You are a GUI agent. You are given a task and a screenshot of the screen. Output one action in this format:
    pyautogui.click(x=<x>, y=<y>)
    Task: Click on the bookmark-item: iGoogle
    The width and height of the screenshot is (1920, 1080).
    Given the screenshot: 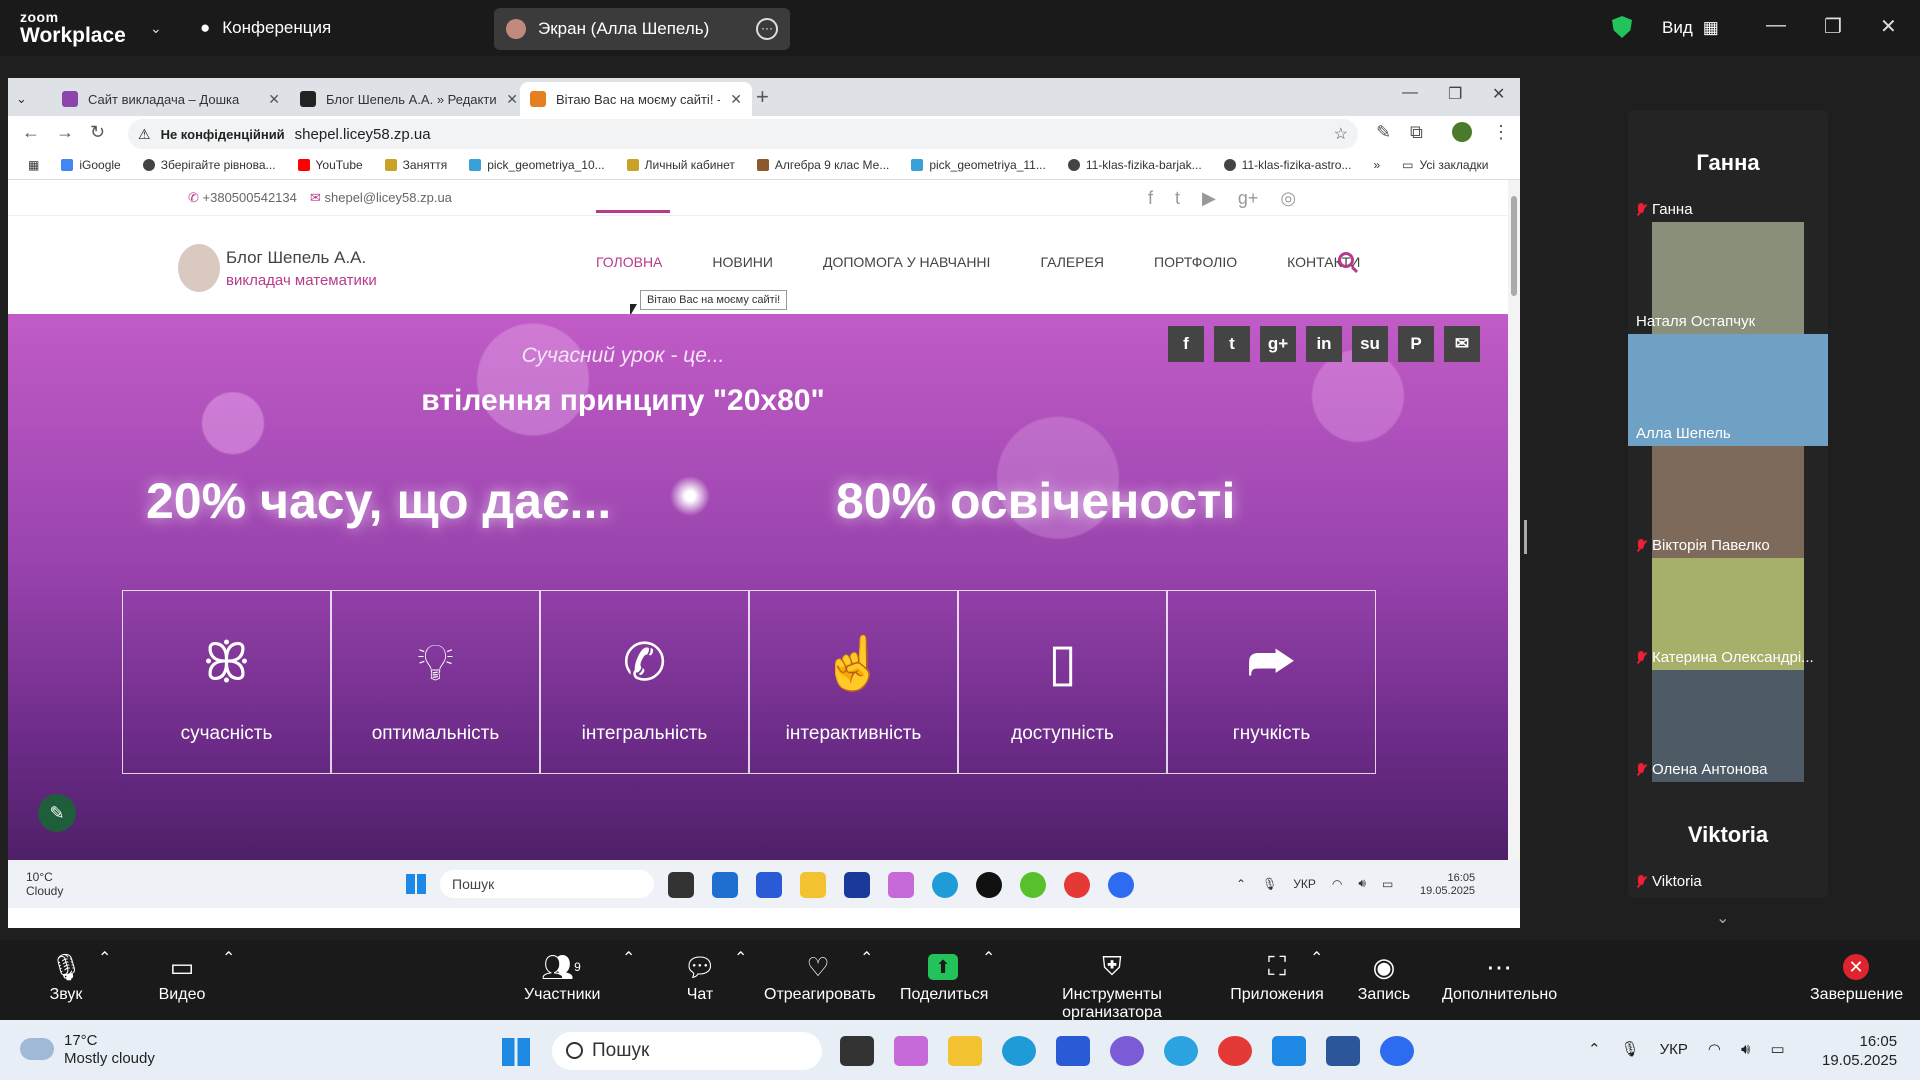 What is the action you would take?
    pyautogui.click(x=91, y=165)
    